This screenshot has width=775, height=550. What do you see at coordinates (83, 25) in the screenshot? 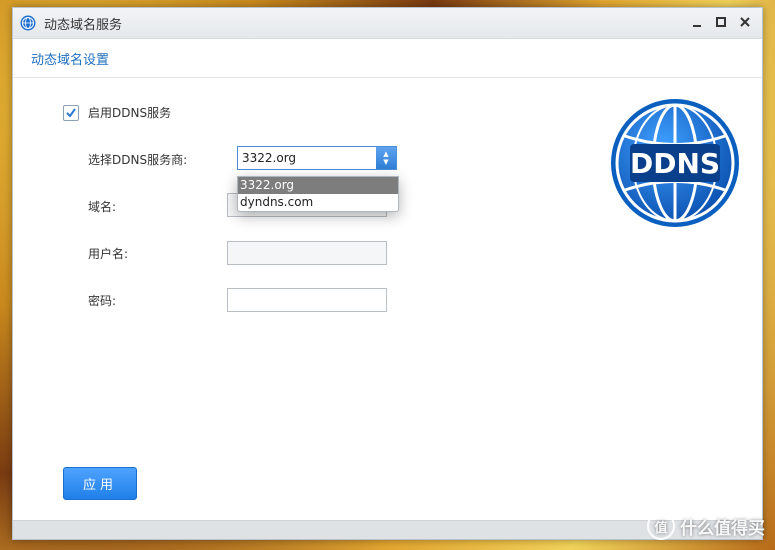
I see `window-title: 动态域名服务` at bounding box center [83, 25].